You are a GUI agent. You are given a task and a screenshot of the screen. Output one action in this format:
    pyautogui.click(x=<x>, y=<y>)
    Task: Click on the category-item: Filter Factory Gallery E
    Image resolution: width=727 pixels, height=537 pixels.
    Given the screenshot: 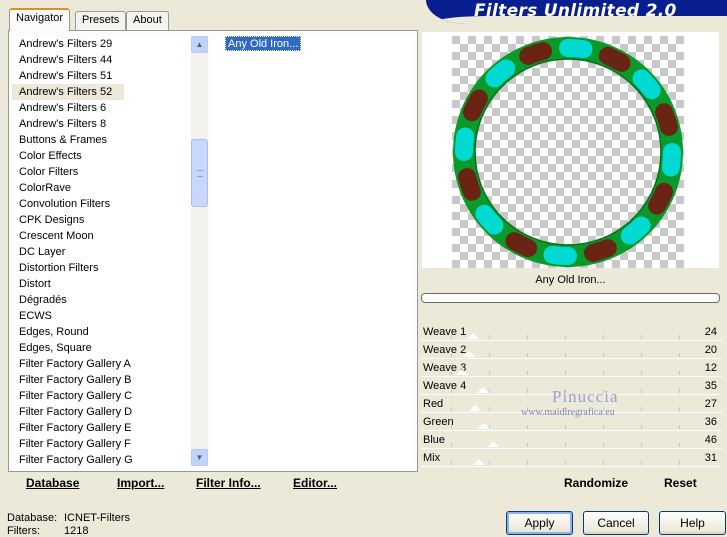 What is the action you would take?
    pyautogui.click(x=71, y=428)
    